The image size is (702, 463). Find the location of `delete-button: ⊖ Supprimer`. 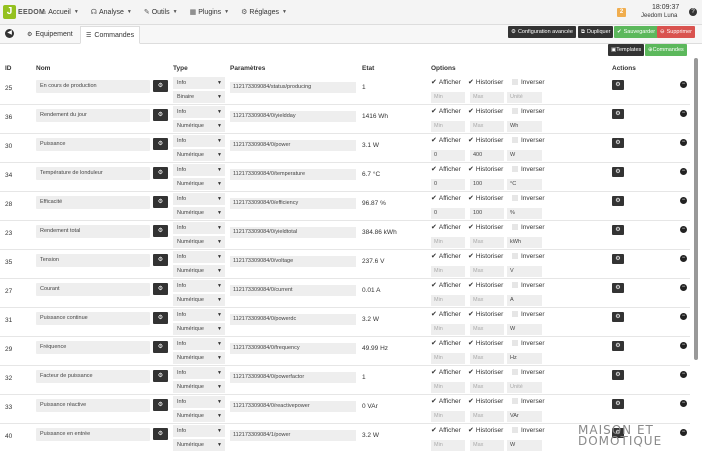

delete-button: ⊖ Supprimer is located at coordinates (676, 32).